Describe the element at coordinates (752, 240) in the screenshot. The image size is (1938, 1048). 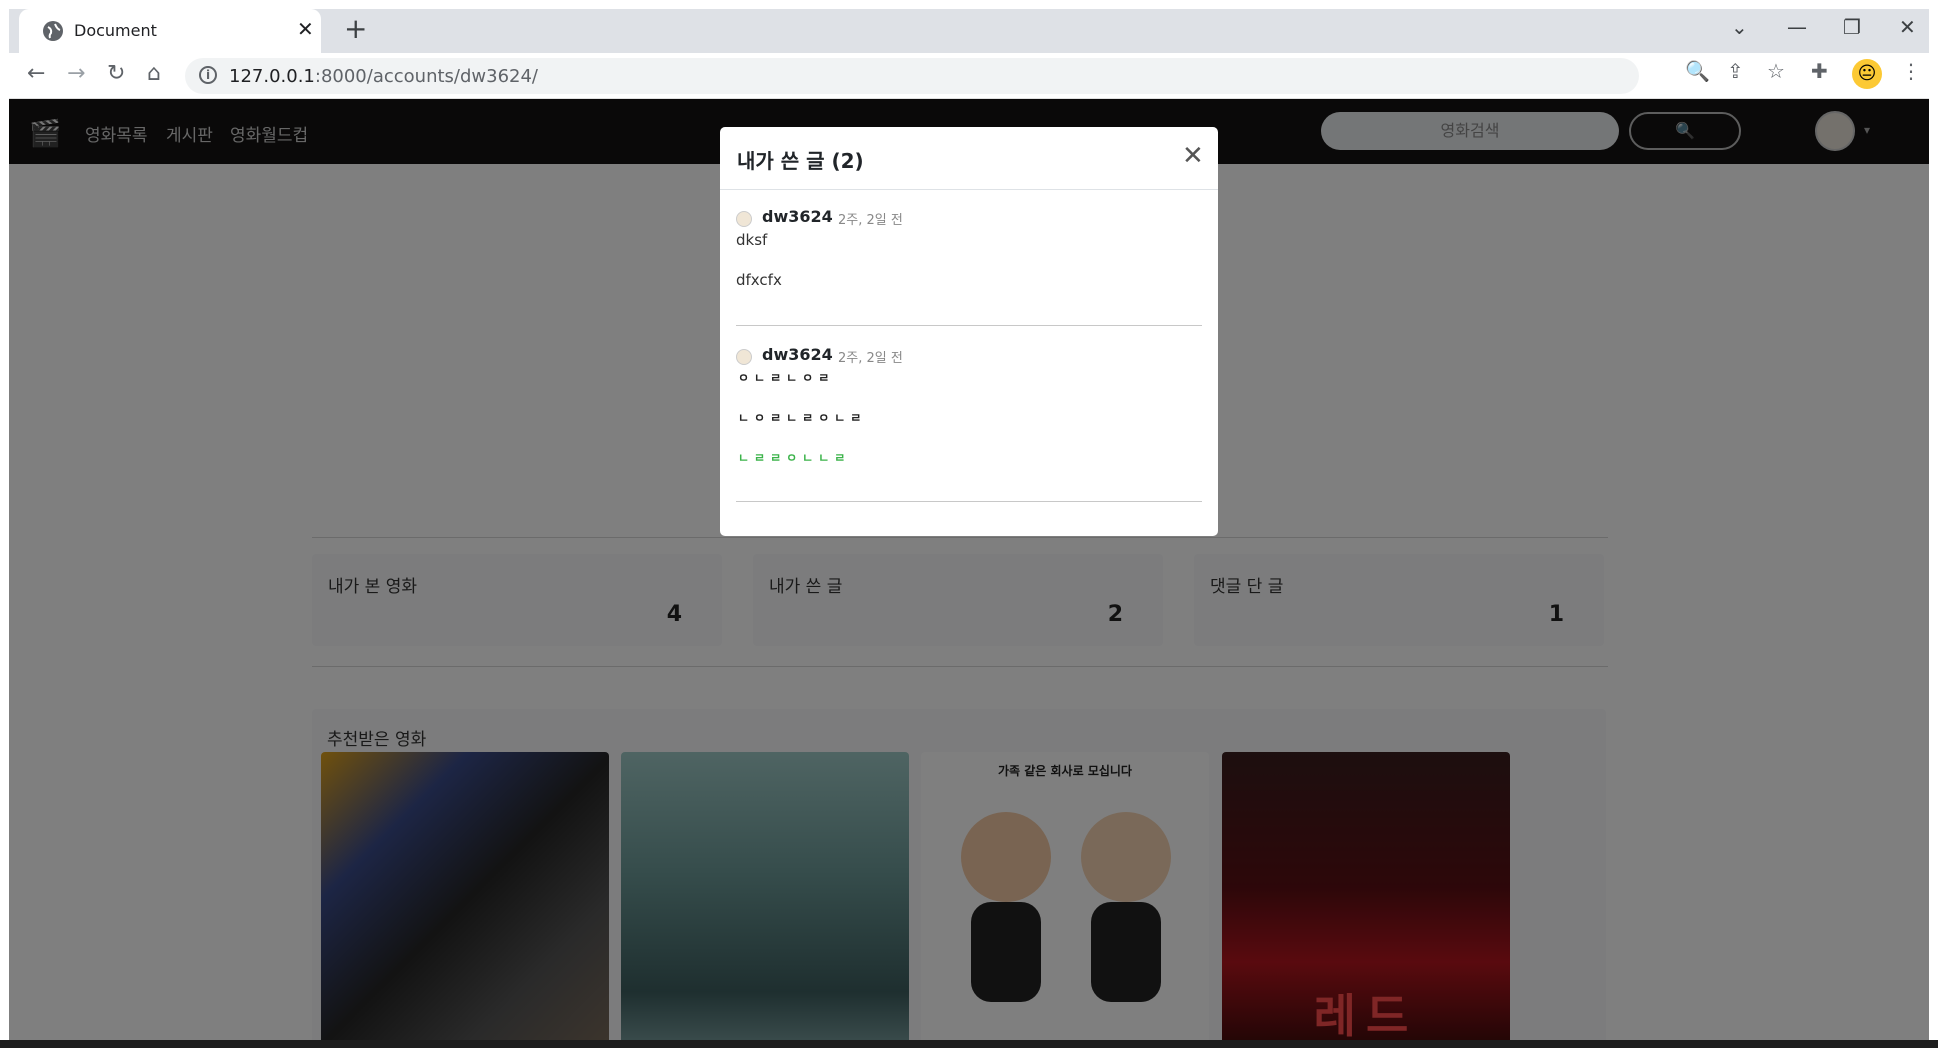
I see `post-title: dksf` at that location.